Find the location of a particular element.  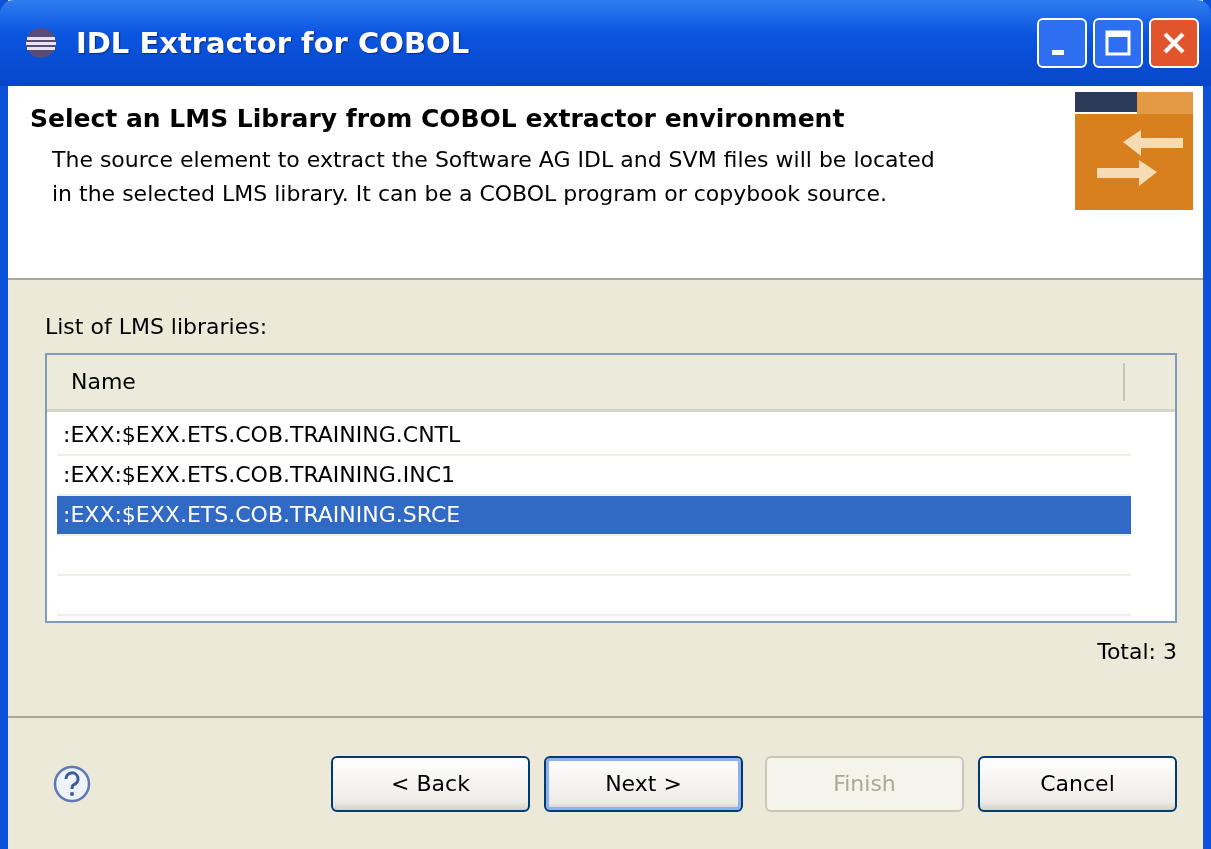

page-title: Select an LMS Library from COBOL extractor environment is located at coordinates (438, 118).